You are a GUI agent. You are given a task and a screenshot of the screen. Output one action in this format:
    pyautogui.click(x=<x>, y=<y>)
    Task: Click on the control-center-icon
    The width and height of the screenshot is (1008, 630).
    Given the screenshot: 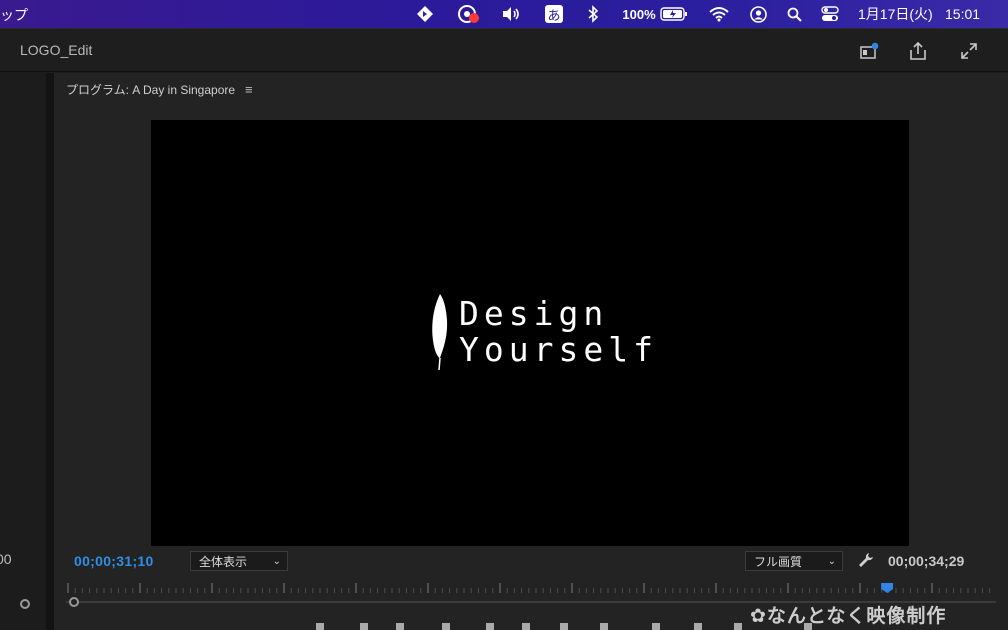 What is the action you would take?
    pyautogui.click(x=830, y=14)
    